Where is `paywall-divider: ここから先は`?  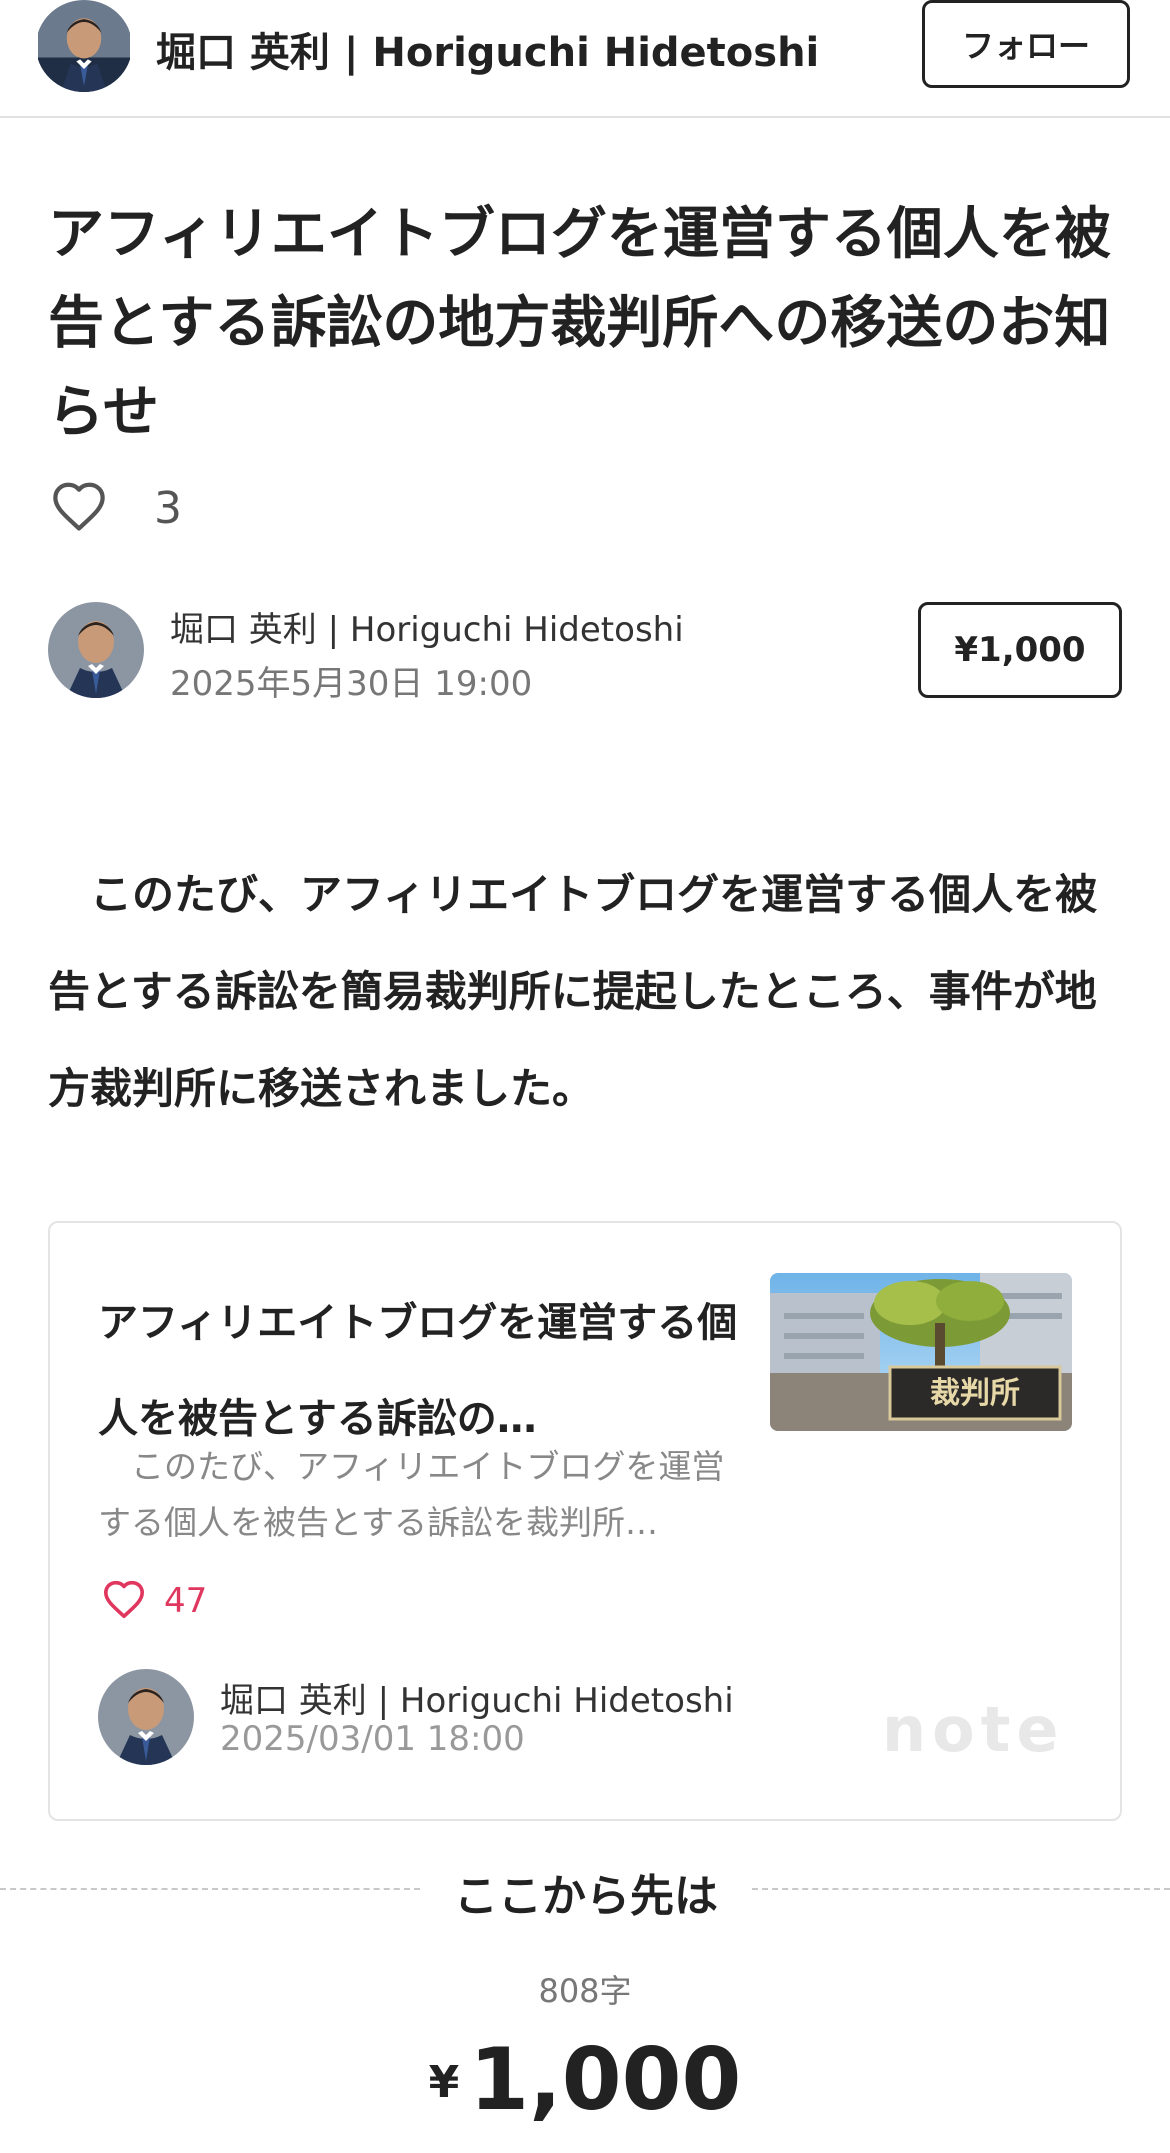 paywall-divider: ここから先は is located at coordinates (585, 1891).